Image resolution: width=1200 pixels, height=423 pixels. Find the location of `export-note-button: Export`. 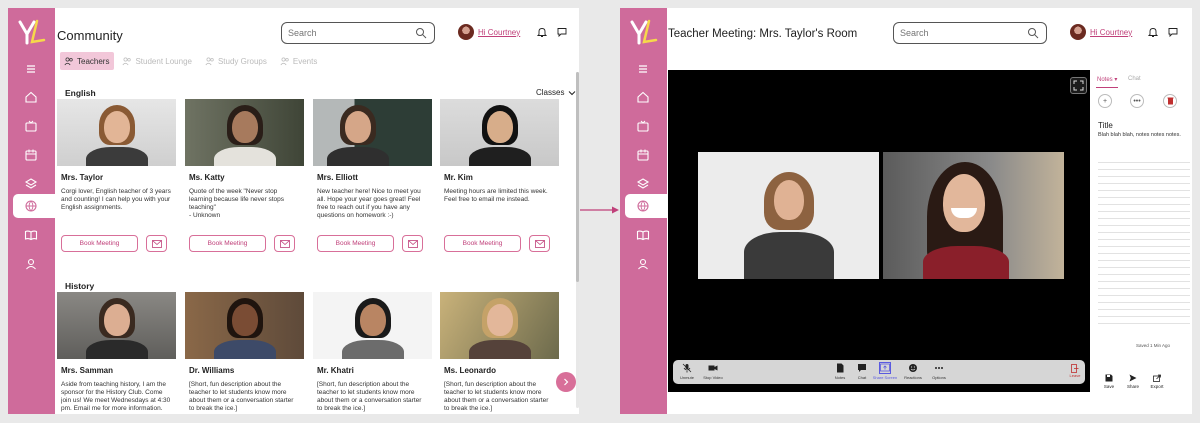

export-note-button: Export is located at coordinates (1157, 381).